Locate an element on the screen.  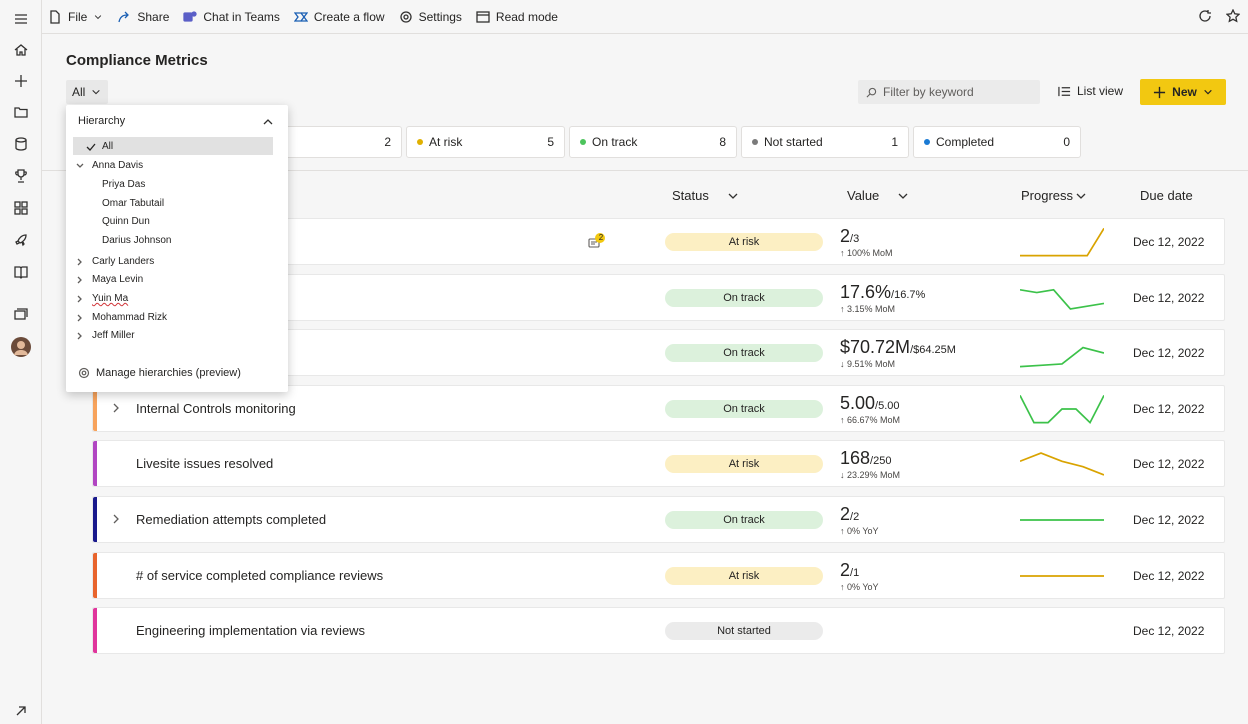
favorite-star-icon is located at coordinates (1233, 16).